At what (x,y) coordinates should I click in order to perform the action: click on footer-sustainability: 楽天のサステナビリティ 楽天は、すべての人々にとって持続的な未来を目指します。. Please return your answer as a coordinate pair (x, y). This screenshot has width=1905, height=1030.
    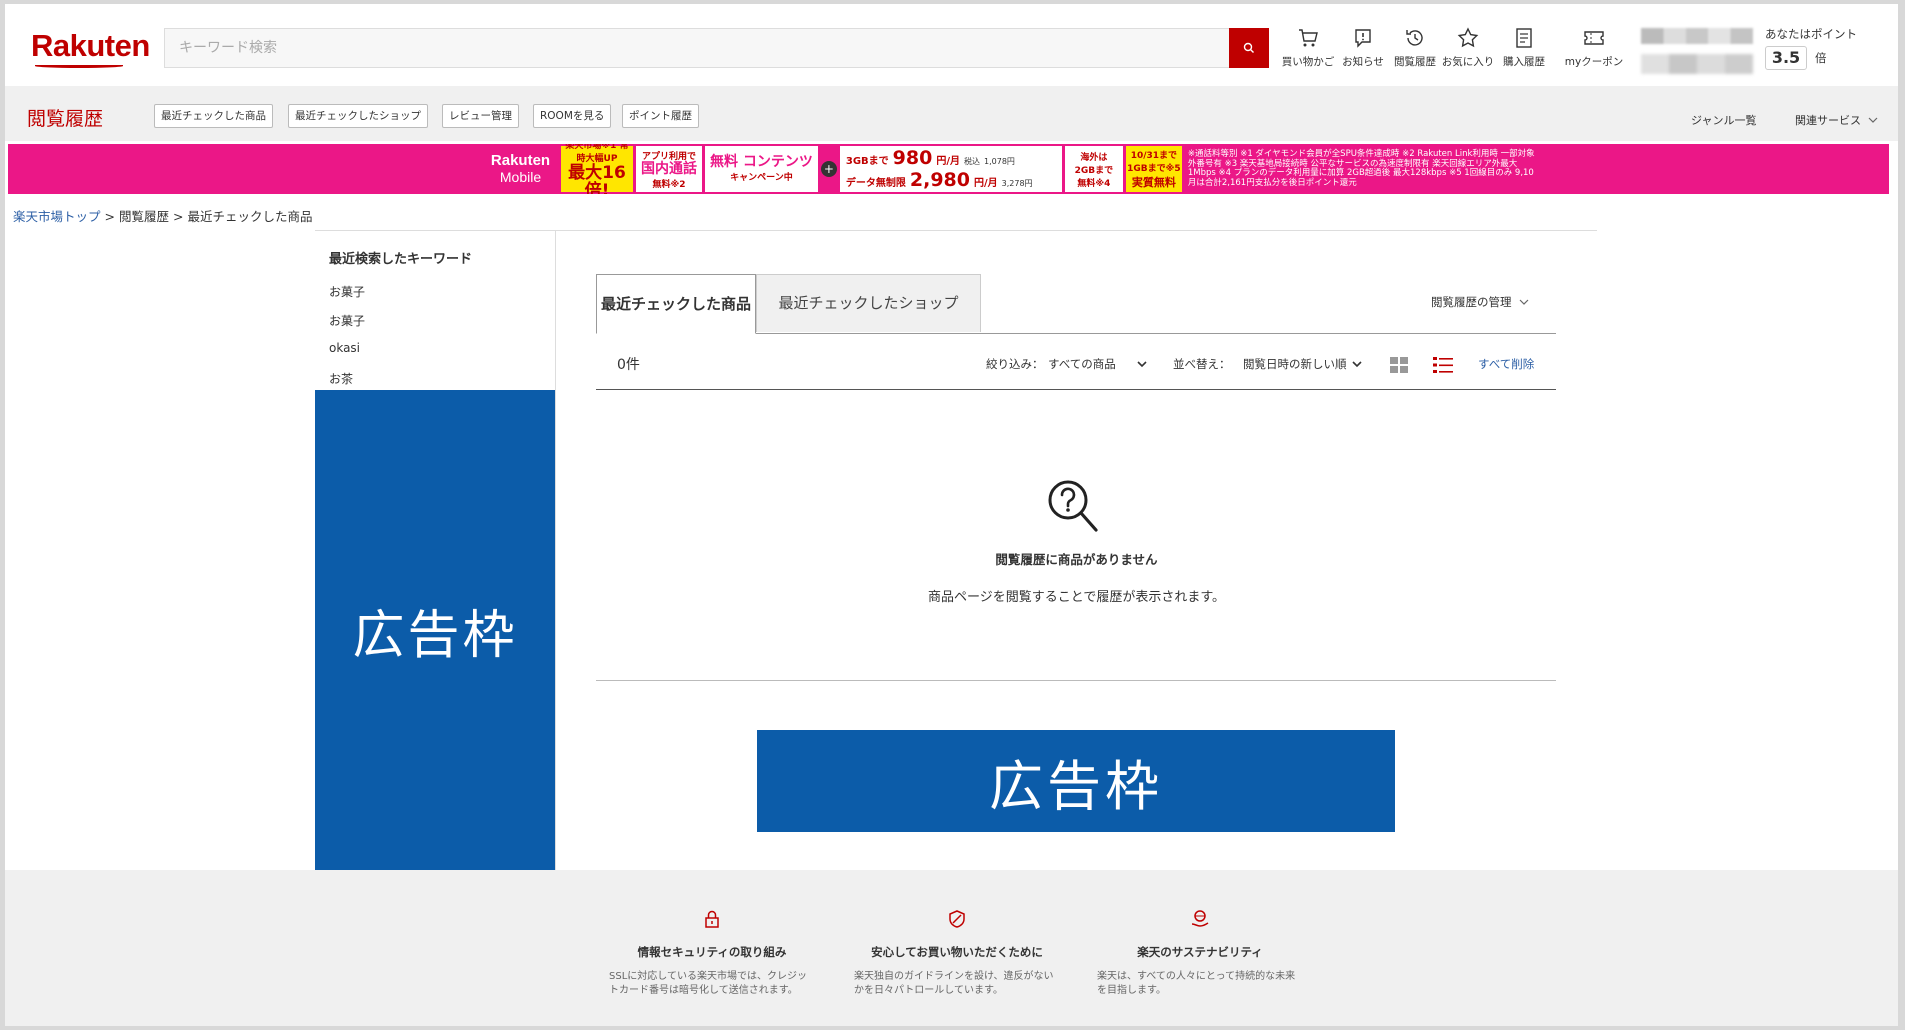
    Looking at the image, I should click on (1200, 953).